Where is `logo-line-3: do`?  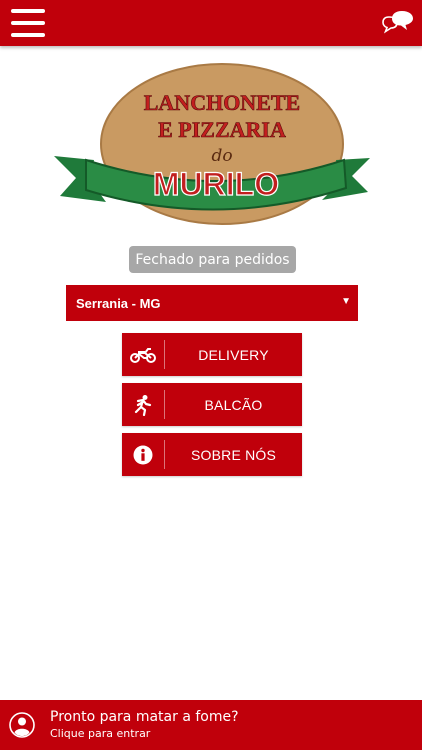
logo-line-3: do is located at coordinates (221, 156).